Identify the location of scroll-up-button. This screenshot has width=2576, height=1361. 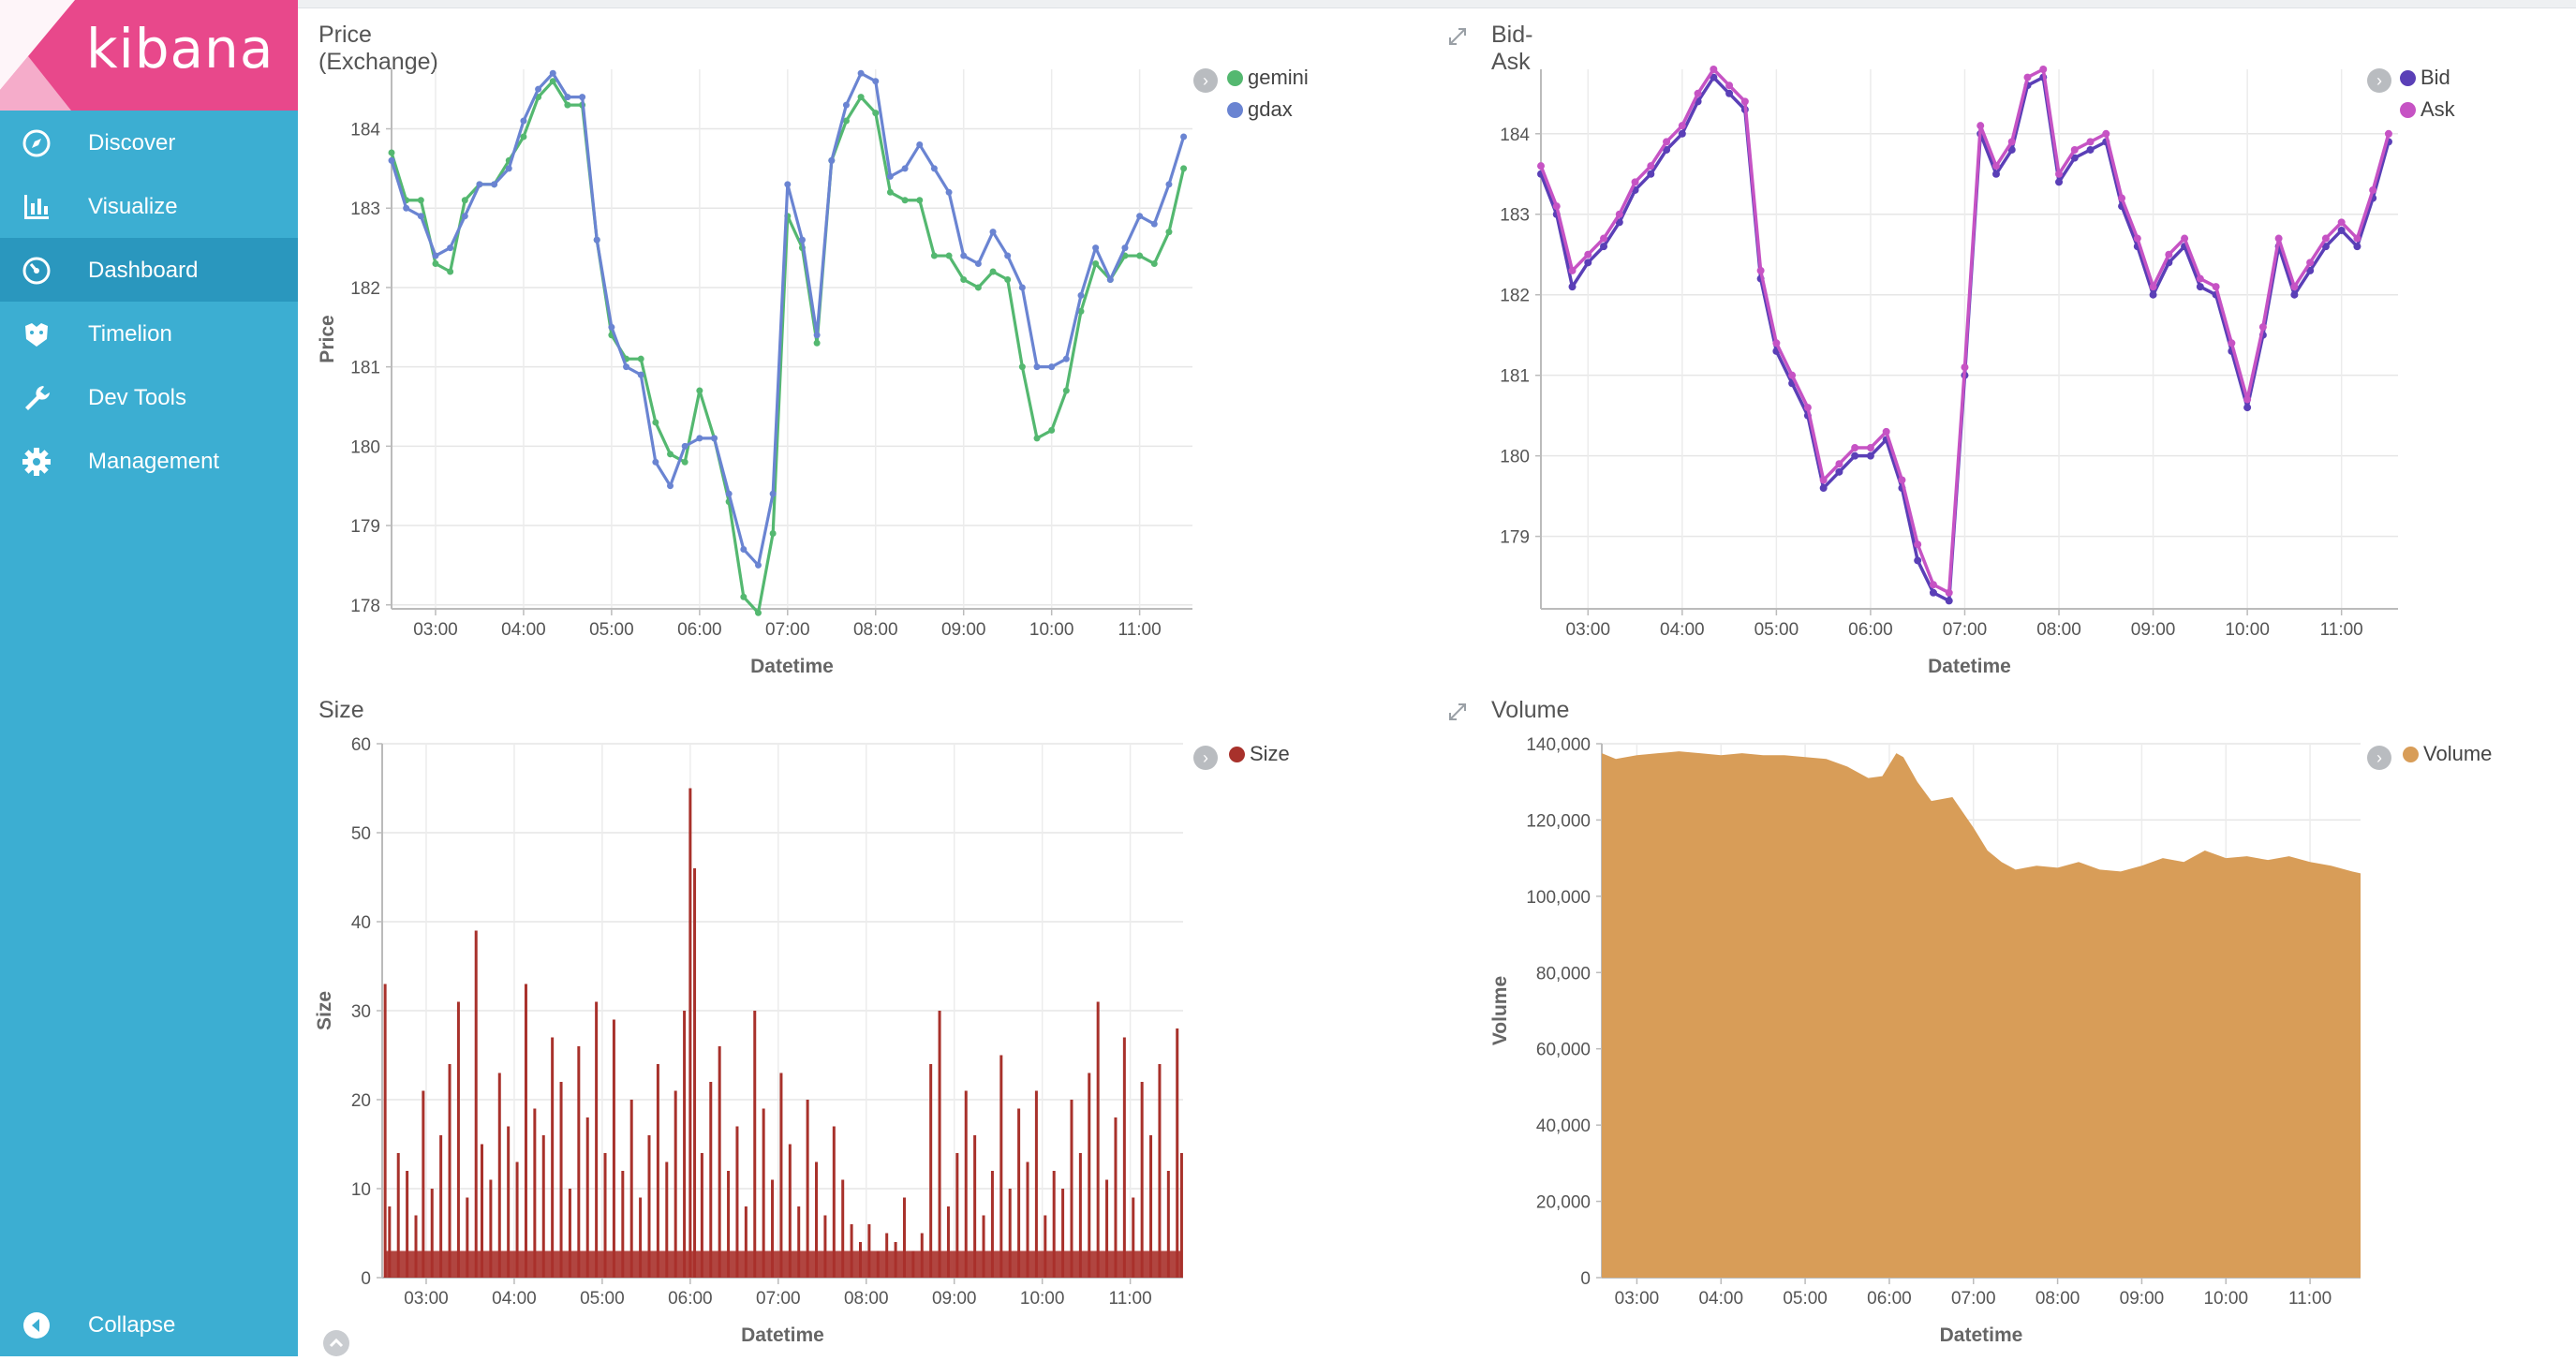
(336, 1343).